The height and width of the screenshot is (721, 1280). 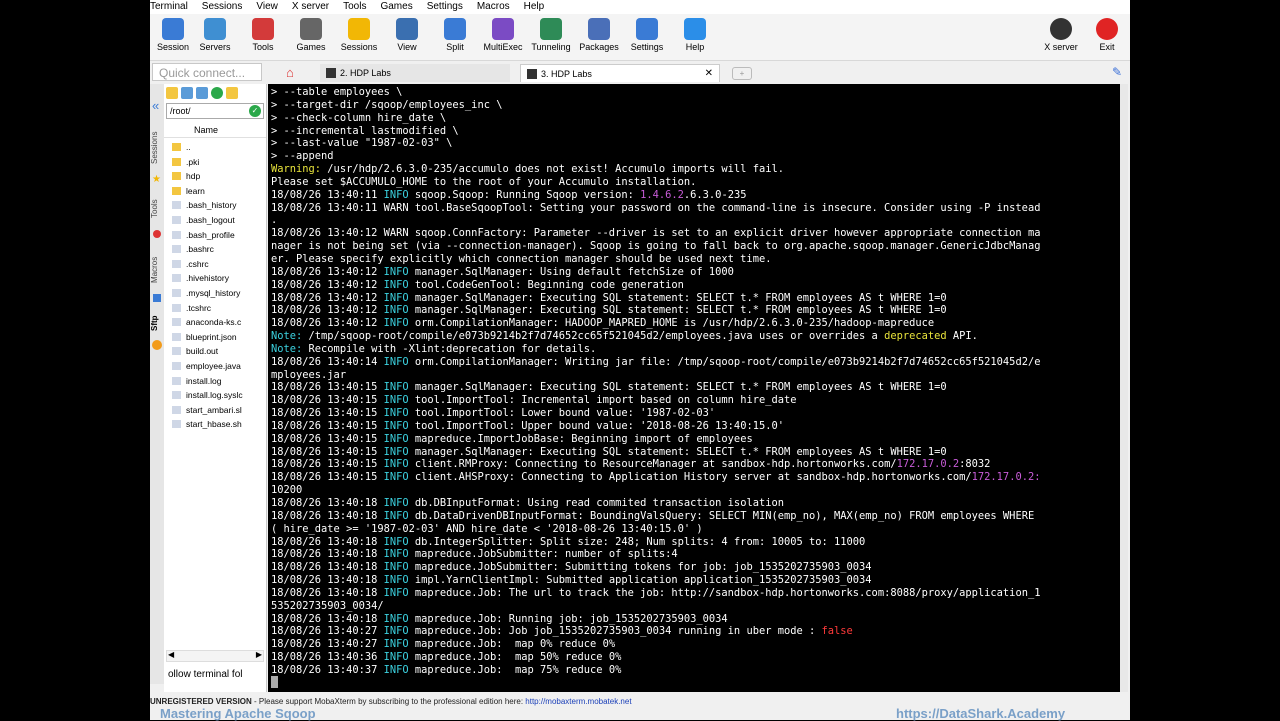 What do you see at coordinates (620, 73) in the screenshot?
I see `tab-3-hdp-labs: 3. HDP Labs ✕` at bounding box center [620, 73].